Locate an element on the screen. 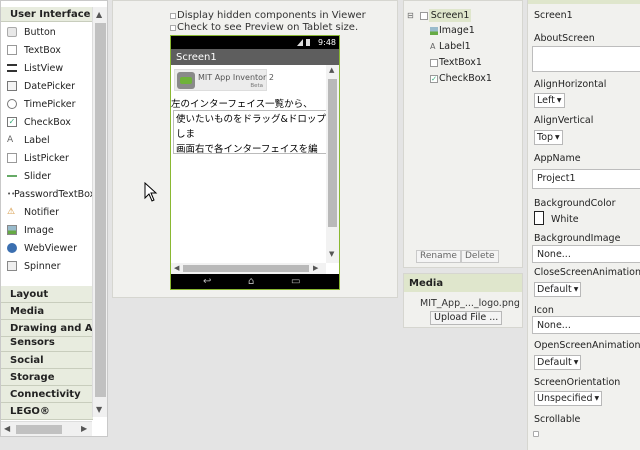  listpicker-icon is located at coordinates (12, 158).